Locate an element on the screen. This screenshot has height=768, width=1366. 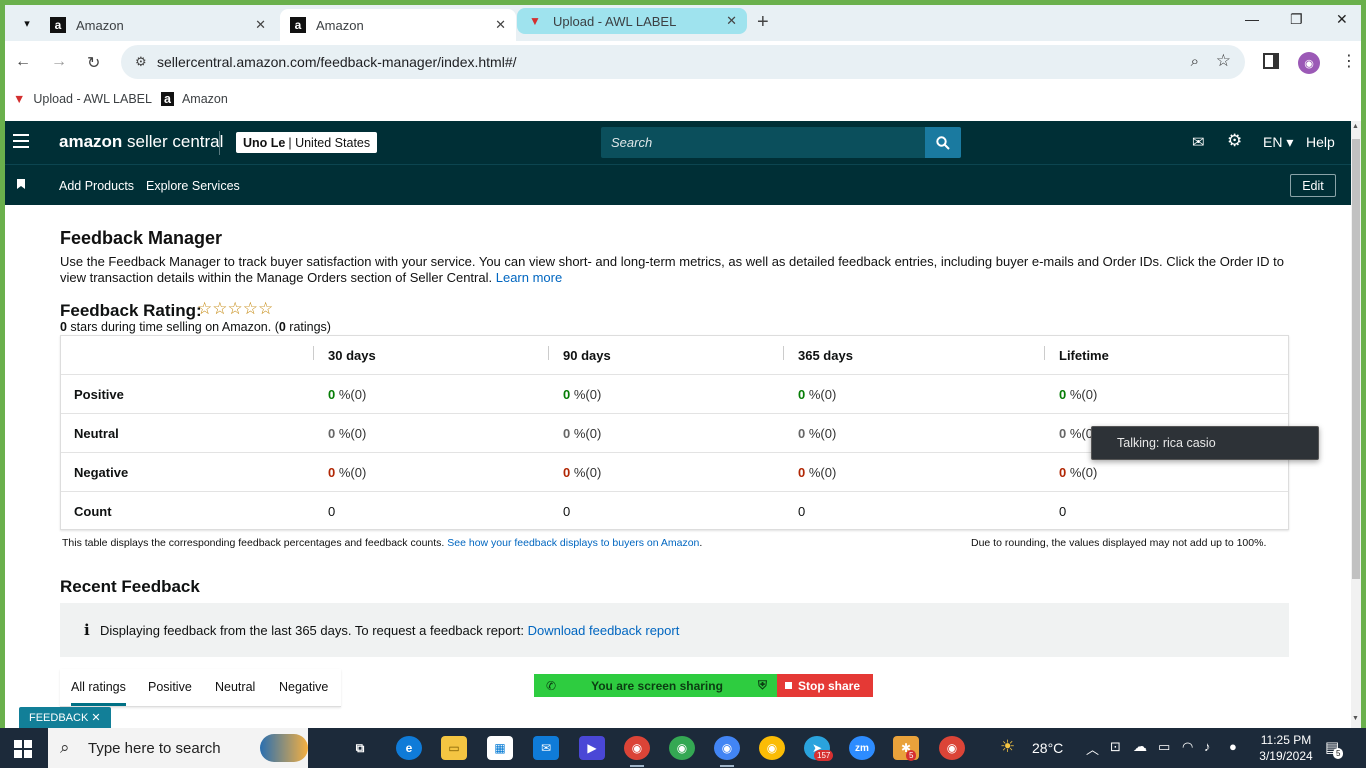
close-window-icon: ✕ is located at coordinates (1342, 19).